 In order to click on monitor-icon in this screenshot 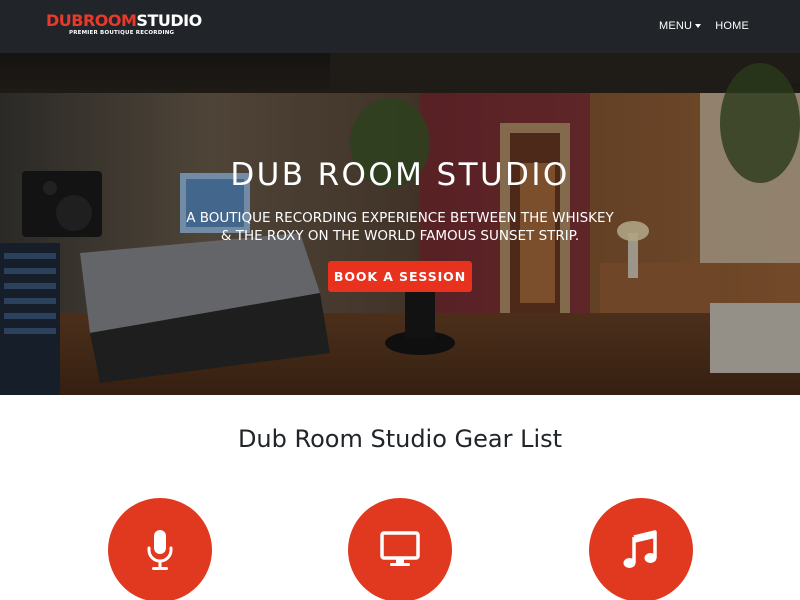, I will do `click(400, 548)`.